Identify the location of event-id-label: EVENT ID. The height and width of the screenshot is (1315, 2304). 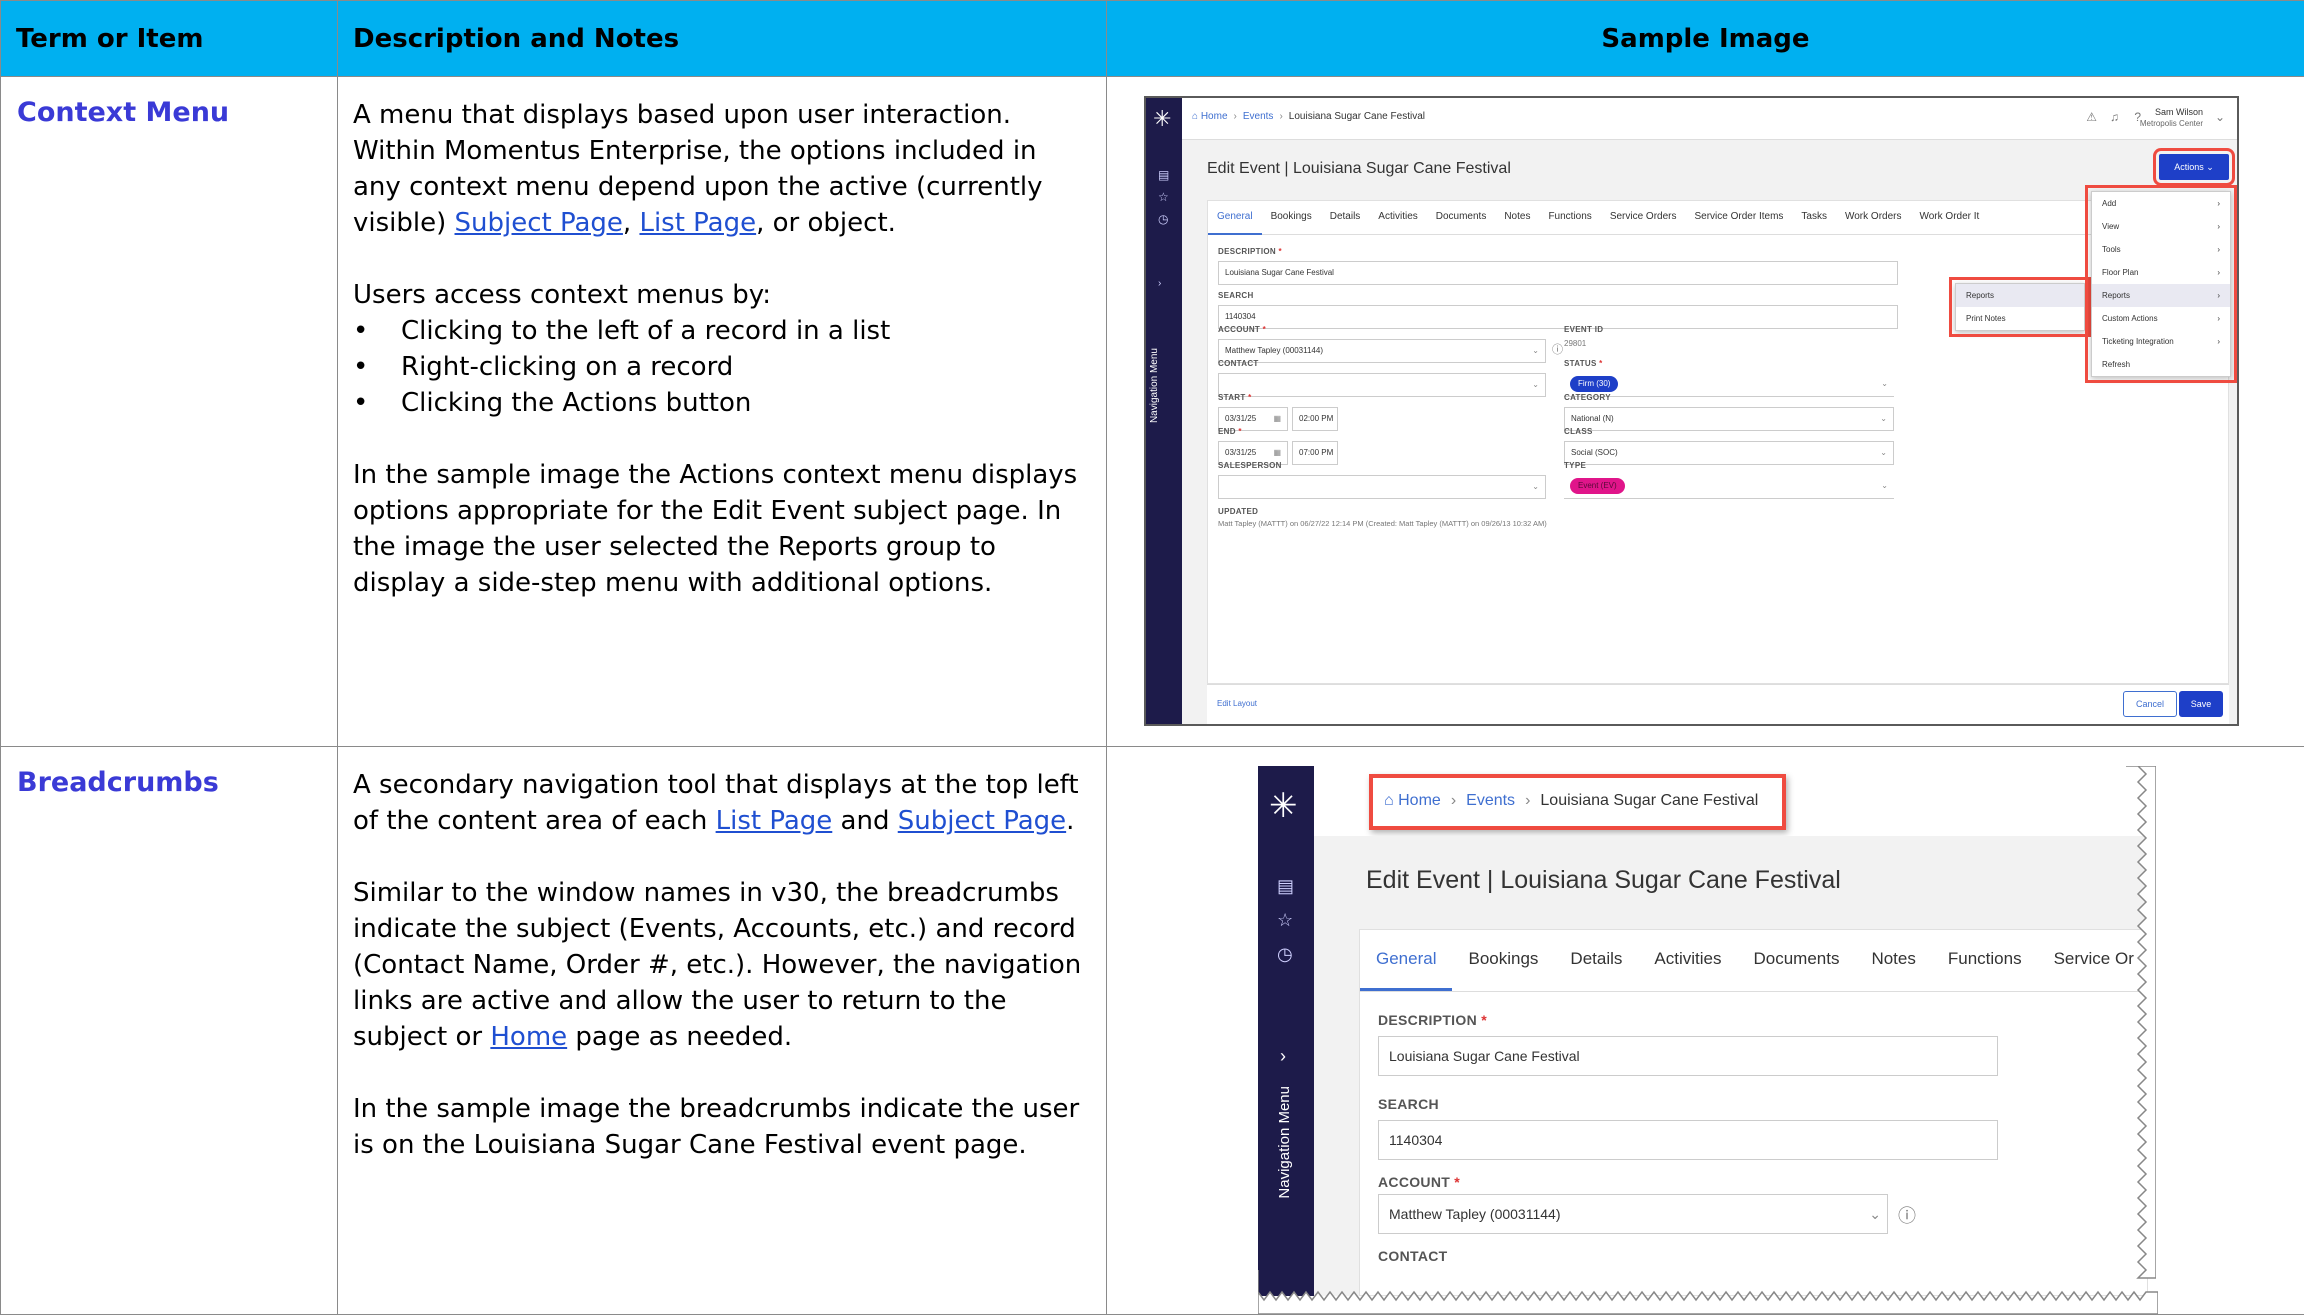
(1583, 329).